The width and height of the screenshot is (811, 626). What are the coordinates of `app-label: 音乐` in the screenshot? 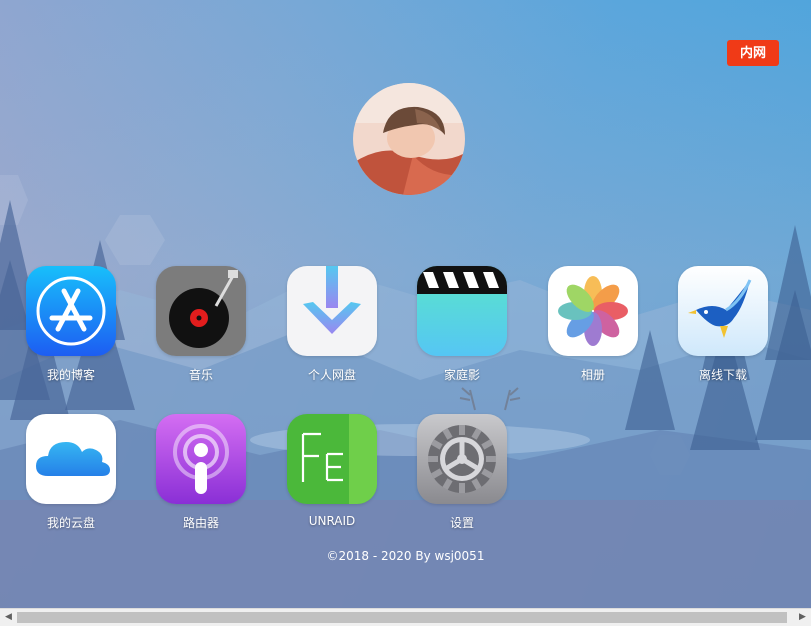 It's located at (200, 375).